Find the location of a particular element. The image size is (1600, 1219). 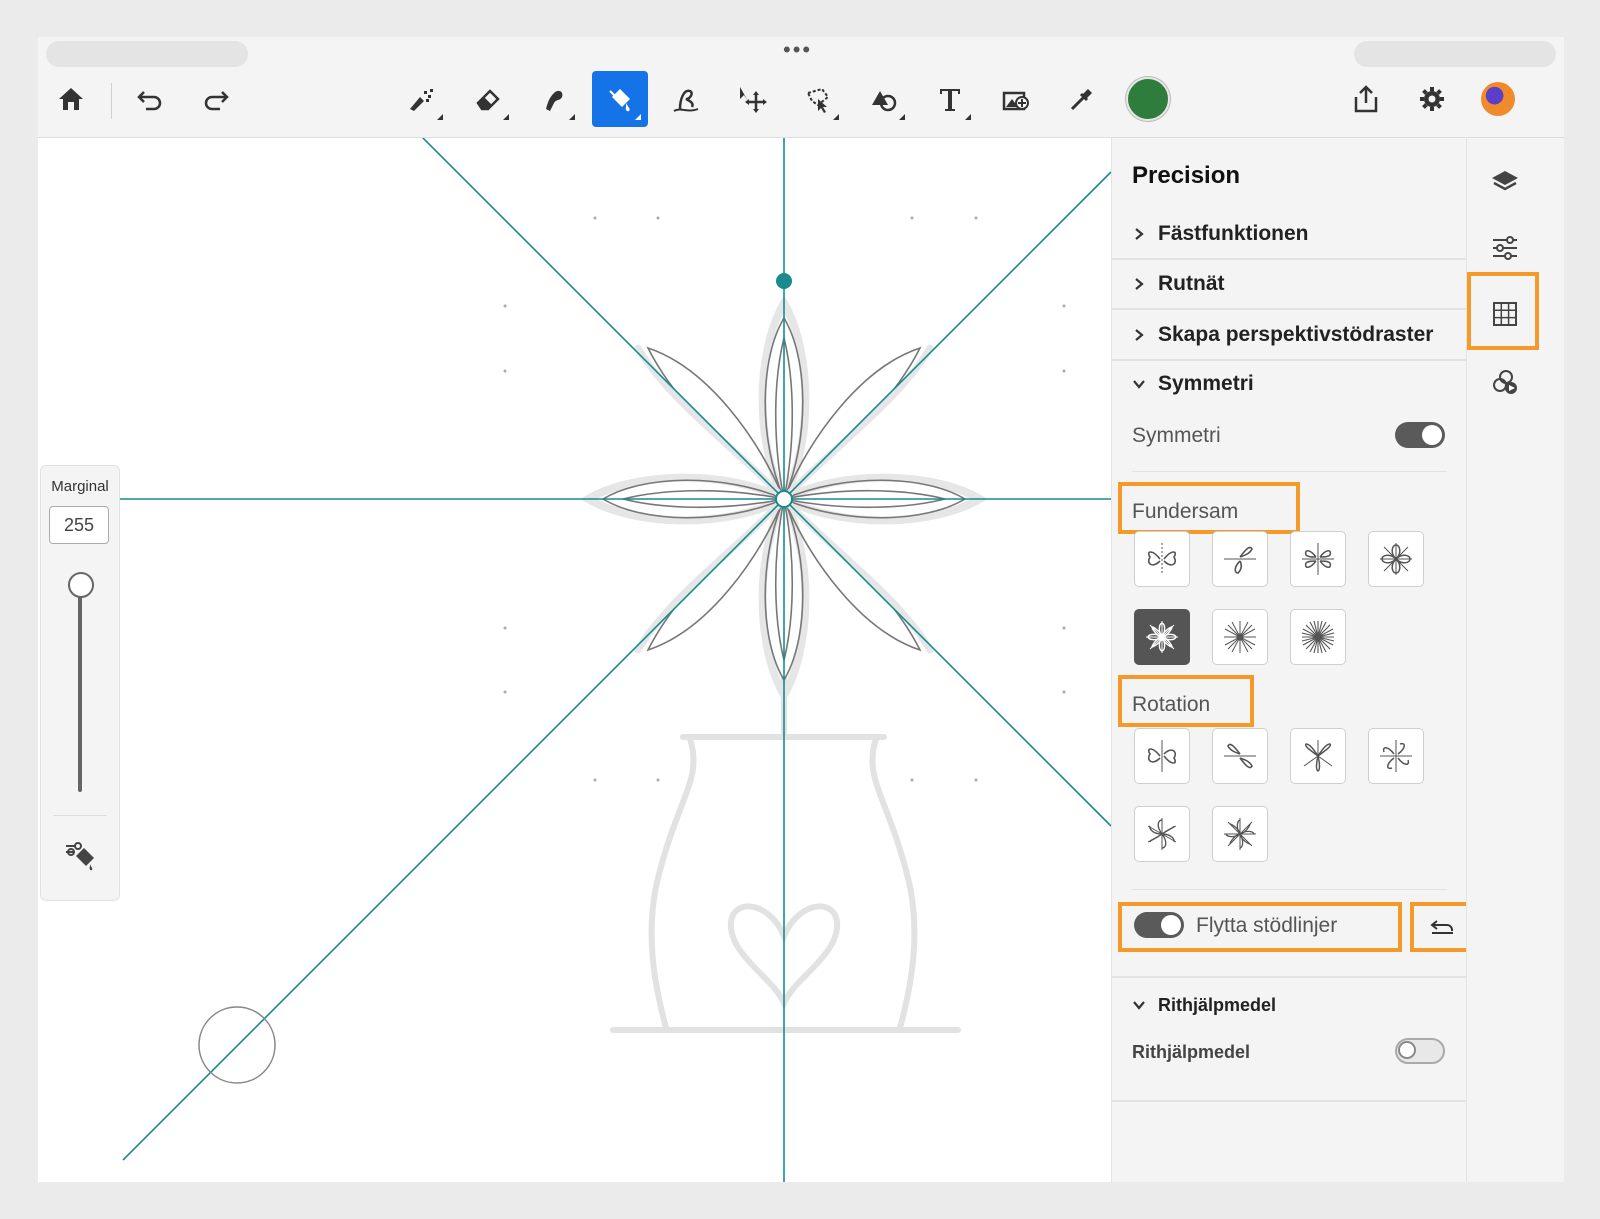

text-tool is located at coordinates (950, 99).